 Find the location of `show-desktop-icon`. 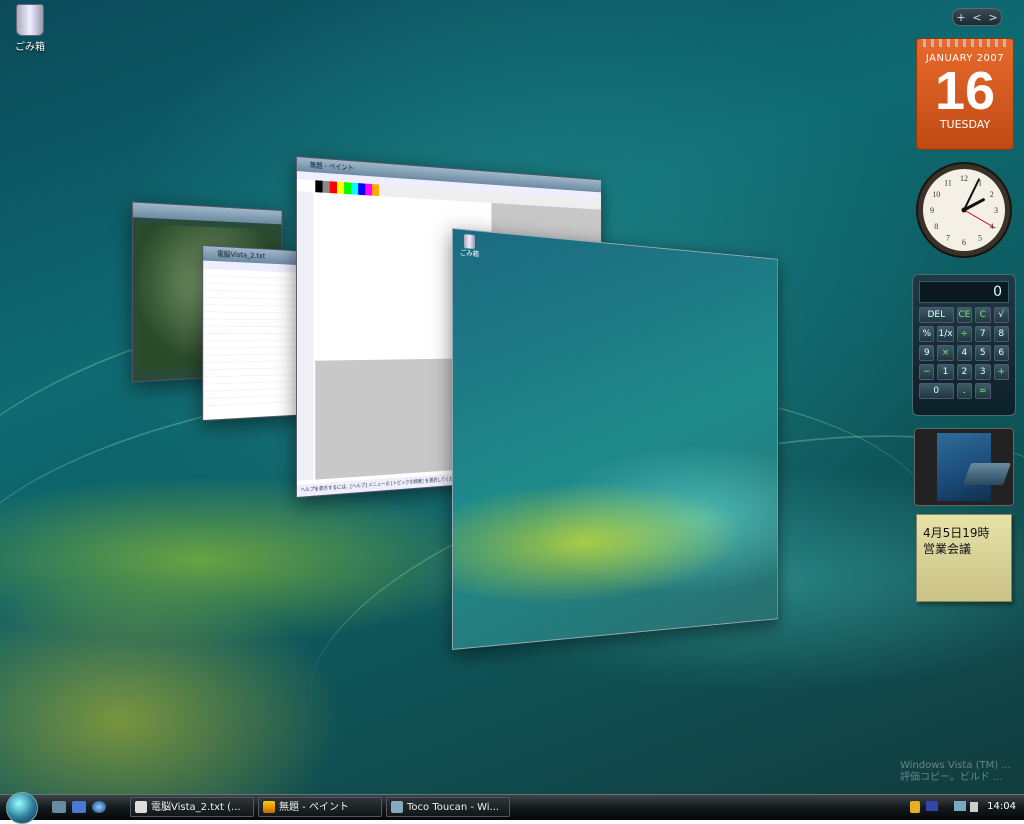

show-desktop-icon is located at coordinates (59, 807).